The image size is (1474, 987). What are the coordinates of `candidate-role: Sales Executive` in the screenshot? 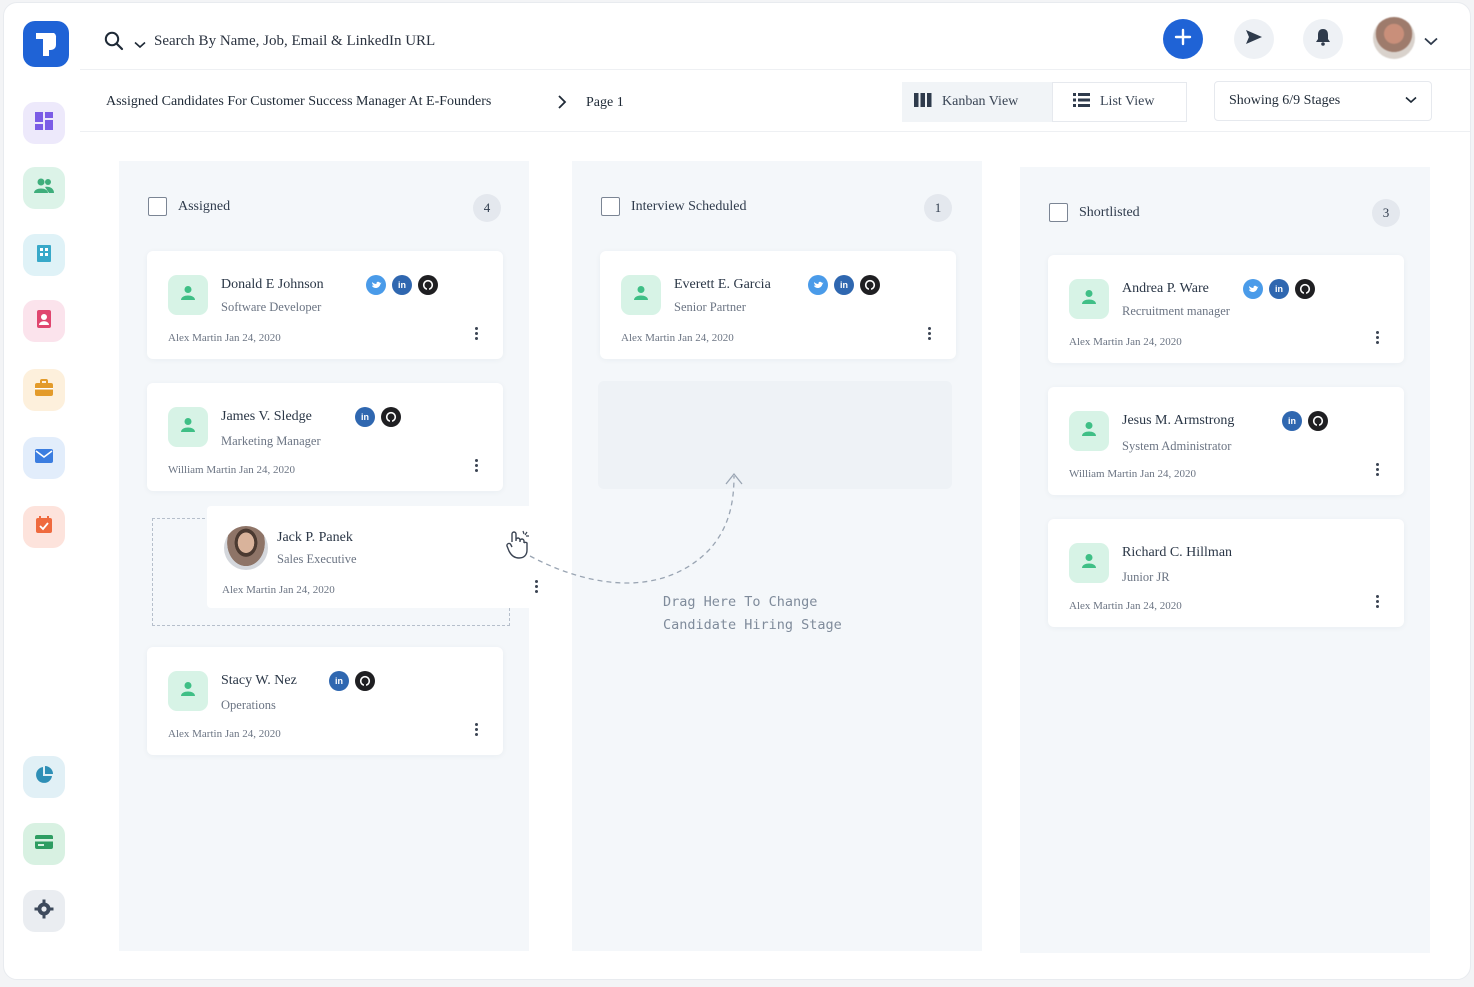 It's located at (317, 559).